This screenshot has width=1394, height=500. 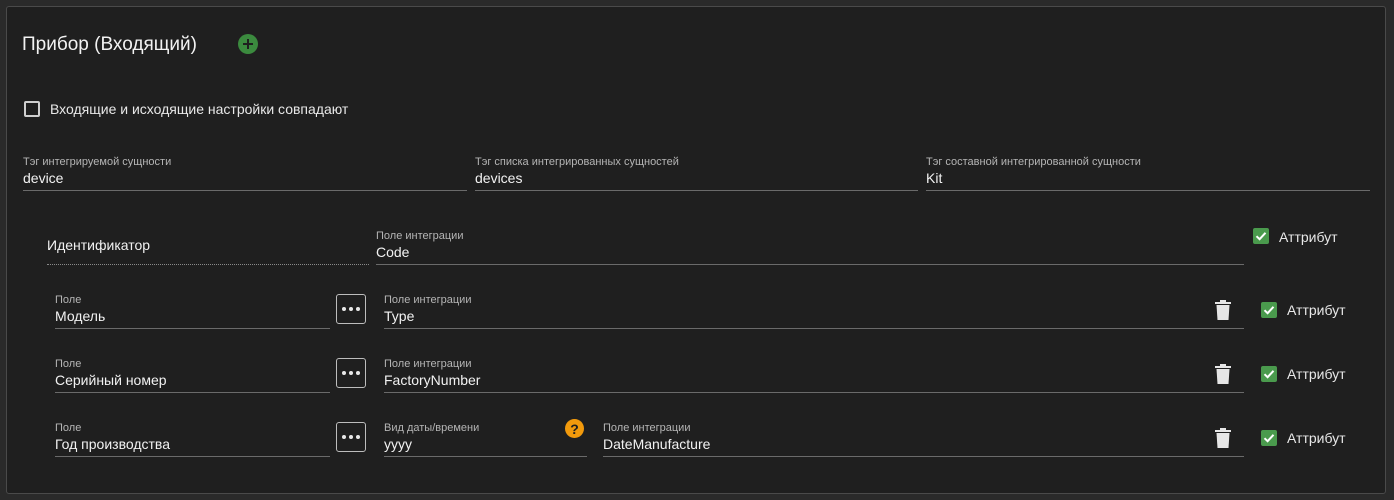 What do you see at coordinates (43, 178) in the screenshot?
I see `entity-tag-value: device` at bounding box center [43, 178].